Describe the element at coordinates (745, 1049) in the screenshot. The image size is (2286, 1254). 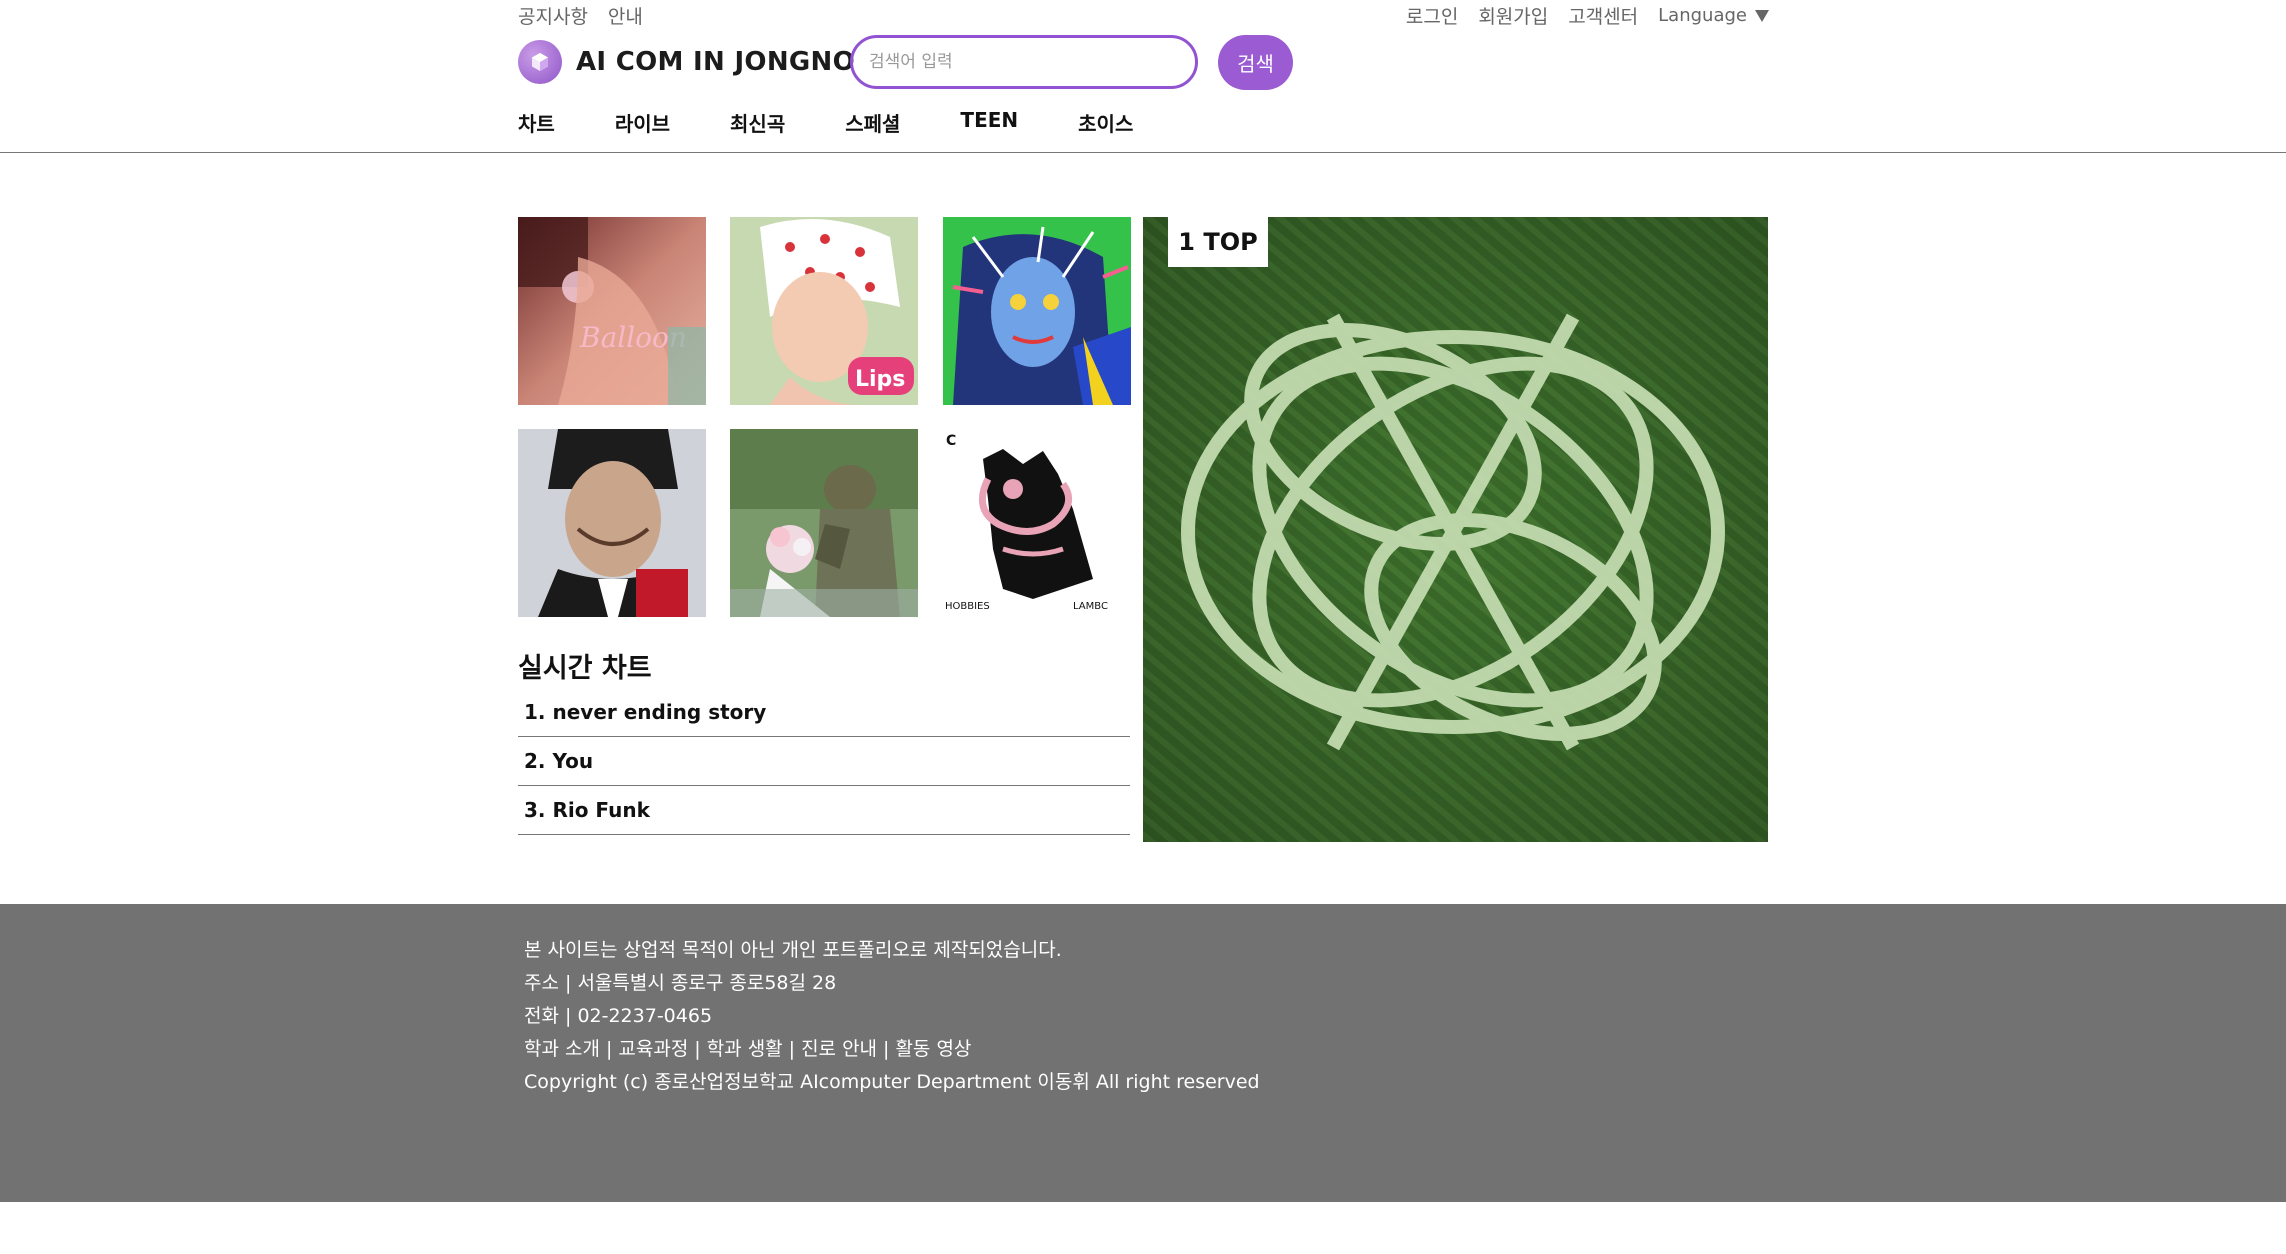
I see `footer-link-student-life: 학과 생활` at that location.